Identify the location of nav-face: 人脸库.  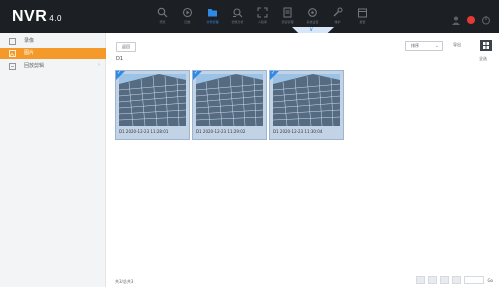
(262, 17).